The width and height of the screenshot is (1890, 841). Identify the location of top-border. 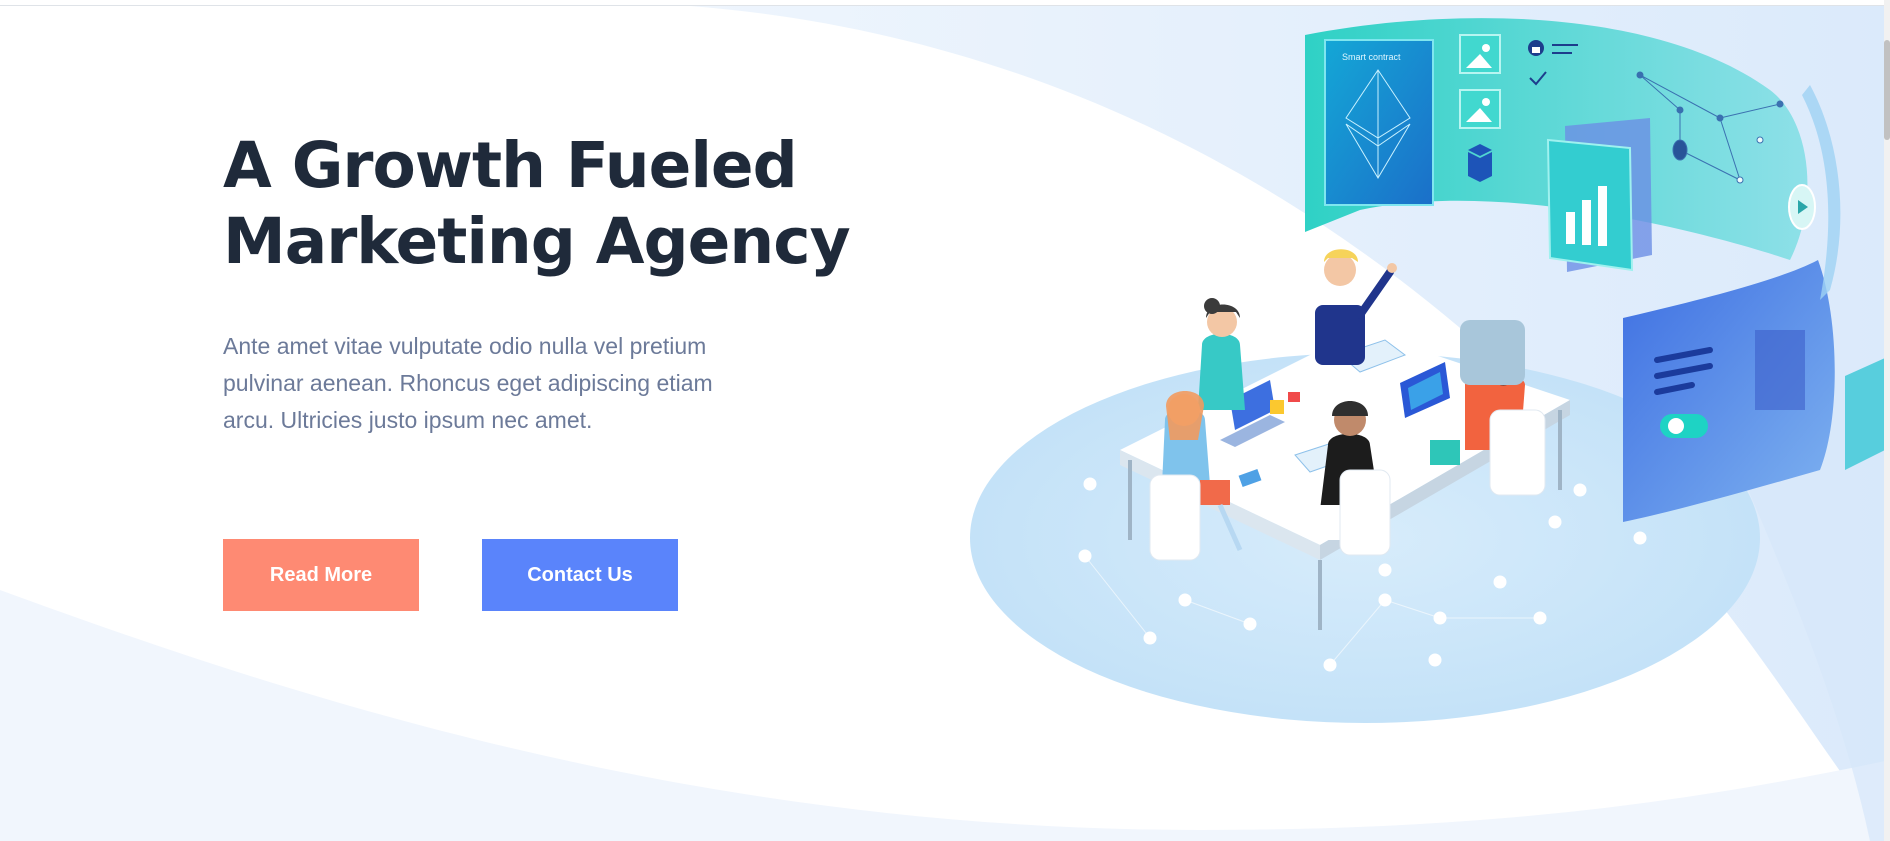
(945, 3).